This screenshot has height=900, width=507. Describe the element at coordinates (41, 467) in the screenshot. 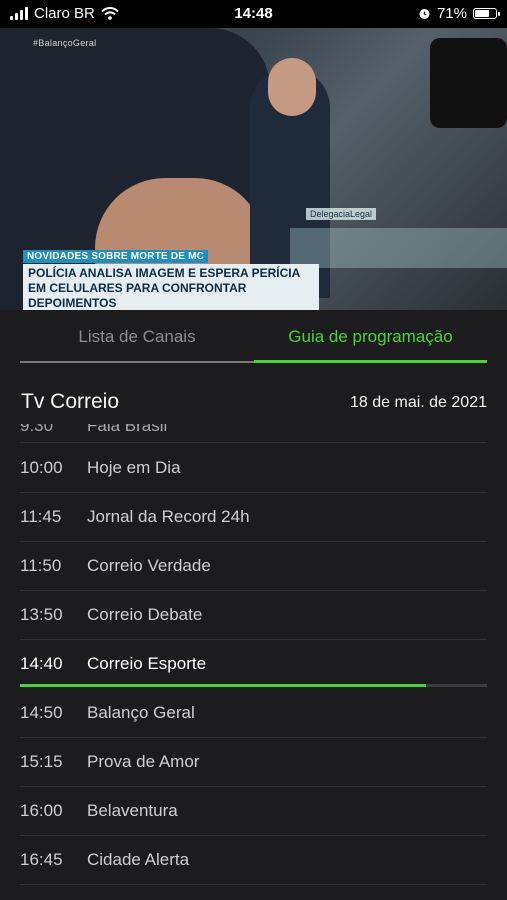

I see `program-time: 10:00` at that location.